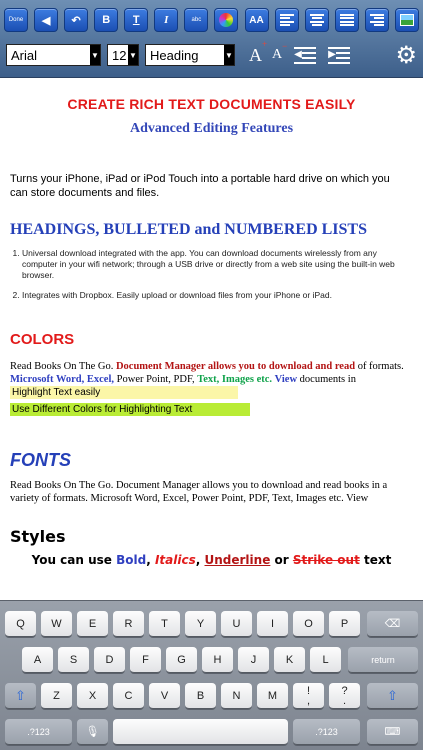 The image size is (423, 750). I want to click on key-q: Q, so click(20, 624).